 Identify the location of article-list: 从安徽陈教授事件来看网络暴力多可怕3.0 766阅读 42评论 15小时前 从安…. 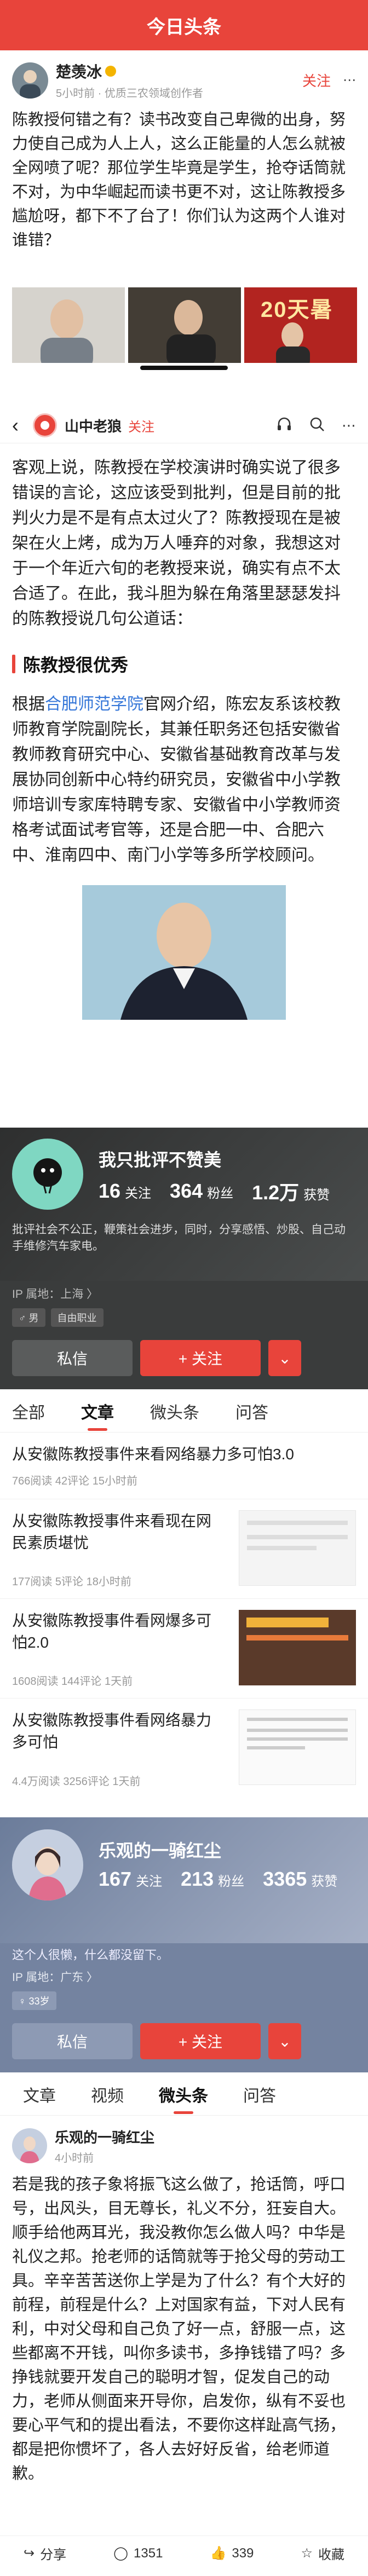
(184, 1616).